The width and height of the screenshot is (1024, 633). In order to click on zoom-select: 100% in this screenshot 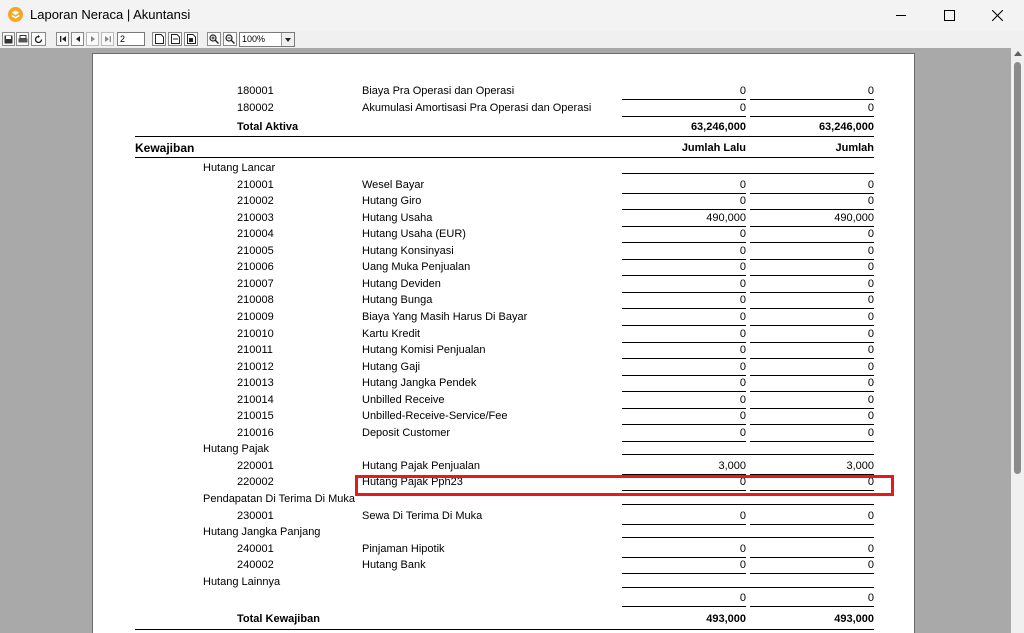, I will do `click(267, 39)`.